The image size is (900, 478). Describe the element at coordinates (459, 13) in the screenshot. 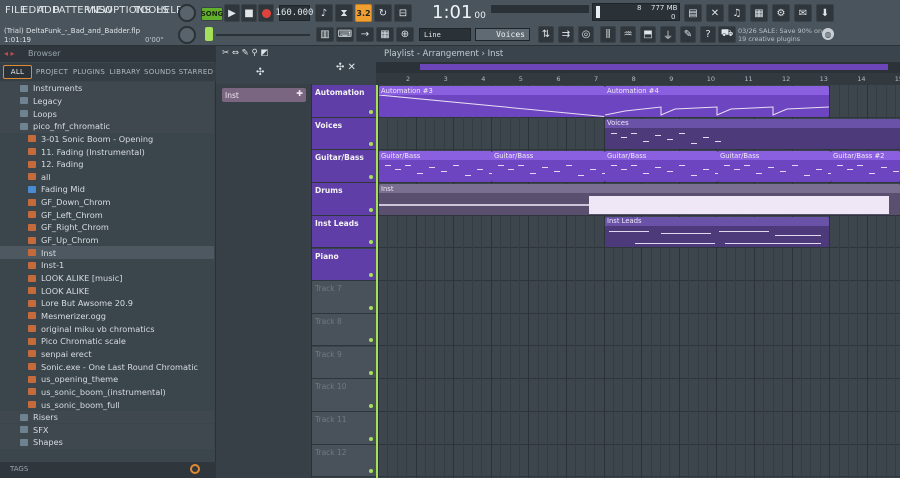

I see `song-position-display: 1:01 00` at that location.